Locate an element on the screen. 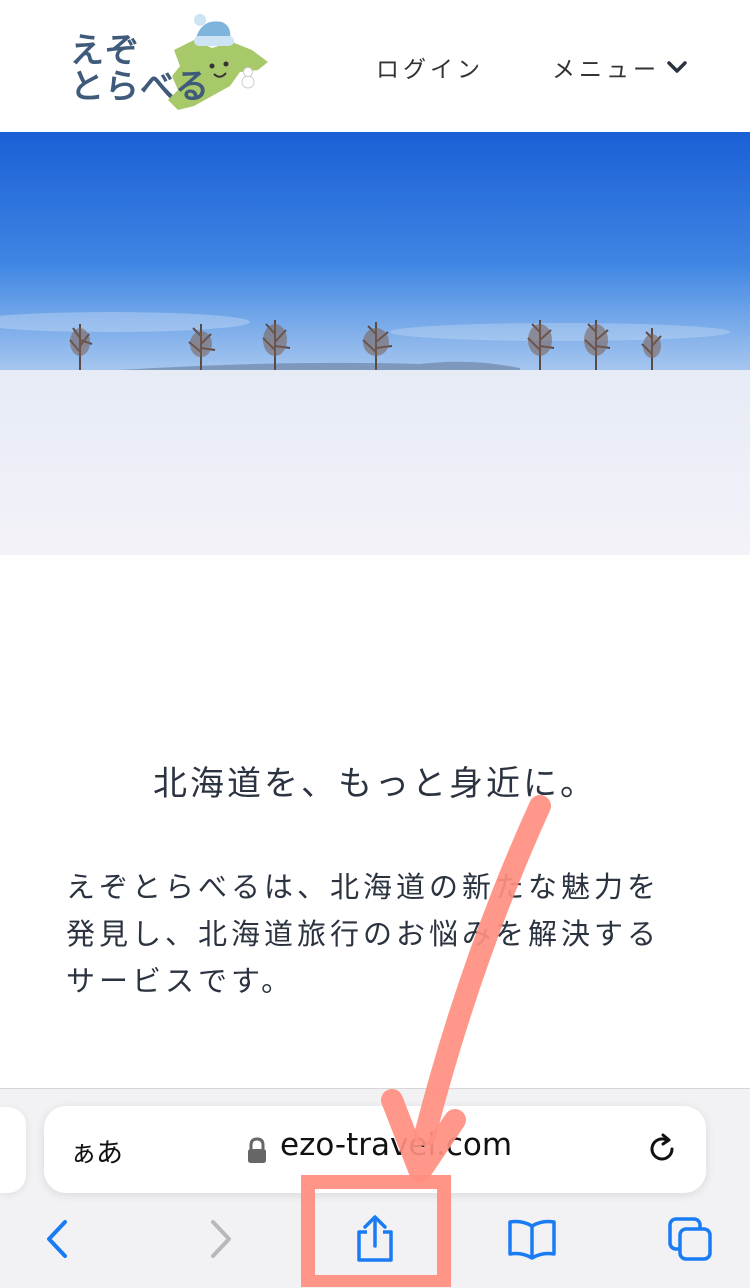 This screenshot has height=1288, width=750. bookmarks-button is located at coordinates (532, 1239).